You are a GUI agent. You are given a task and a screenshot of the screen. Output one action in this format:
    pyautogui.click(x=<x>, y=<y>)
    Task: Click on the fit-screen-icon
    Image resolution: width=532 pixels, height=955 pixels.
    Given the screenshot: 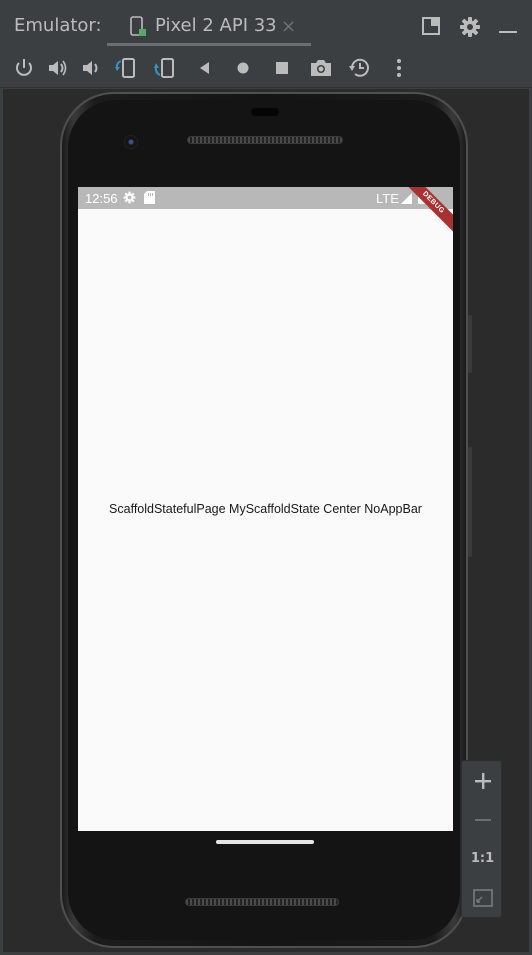 What is the action you would take?
    pyautogui.click(x=482, y=898)
    